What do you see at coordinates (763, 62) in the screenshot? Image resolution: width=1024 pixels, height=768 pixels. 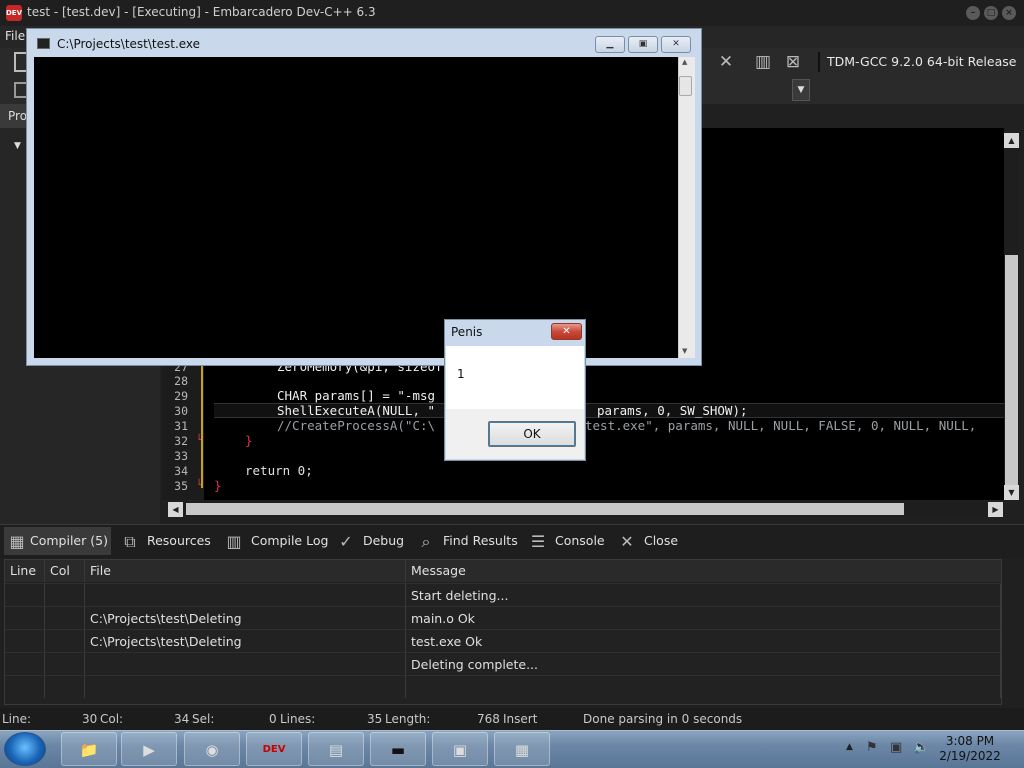 I see `profile-chart-icon: ▥` at bounding box center [763, 62].